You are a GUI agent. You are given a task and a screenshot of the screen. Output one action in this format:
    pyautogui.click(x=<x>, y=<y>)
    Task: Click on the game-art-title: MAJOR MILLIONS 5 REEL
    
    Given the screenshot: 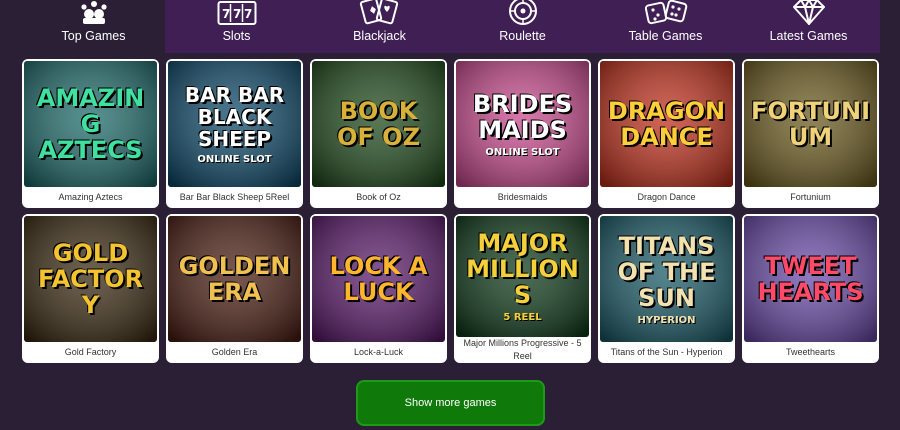 What is the action you would take?
    pyautogui.click(x=523, y=276)
    